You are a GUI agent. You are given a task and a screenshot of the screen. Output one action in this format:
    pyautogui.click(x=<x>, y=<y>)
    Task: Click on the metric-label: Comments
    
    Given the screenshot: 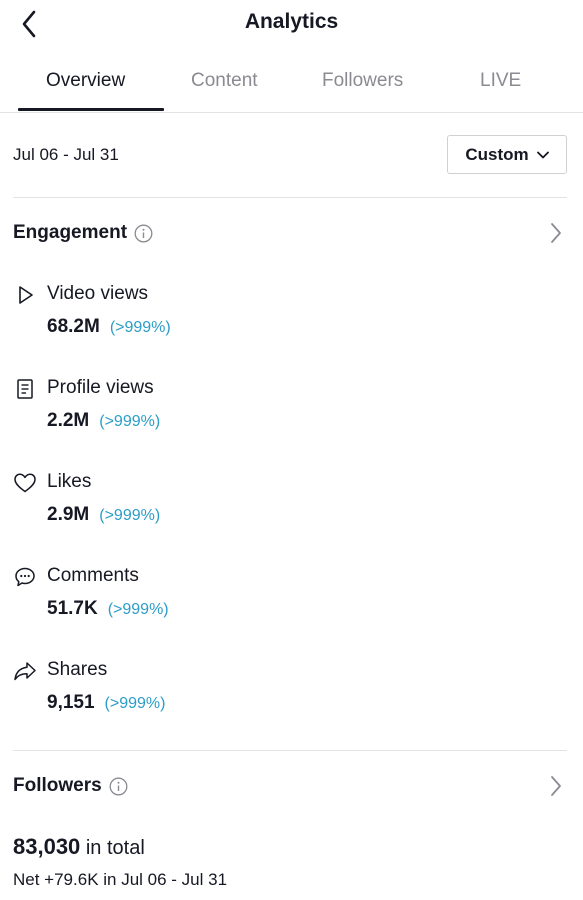 What is the action you would take?
    pyautogui.click(x=93, y=575)
    